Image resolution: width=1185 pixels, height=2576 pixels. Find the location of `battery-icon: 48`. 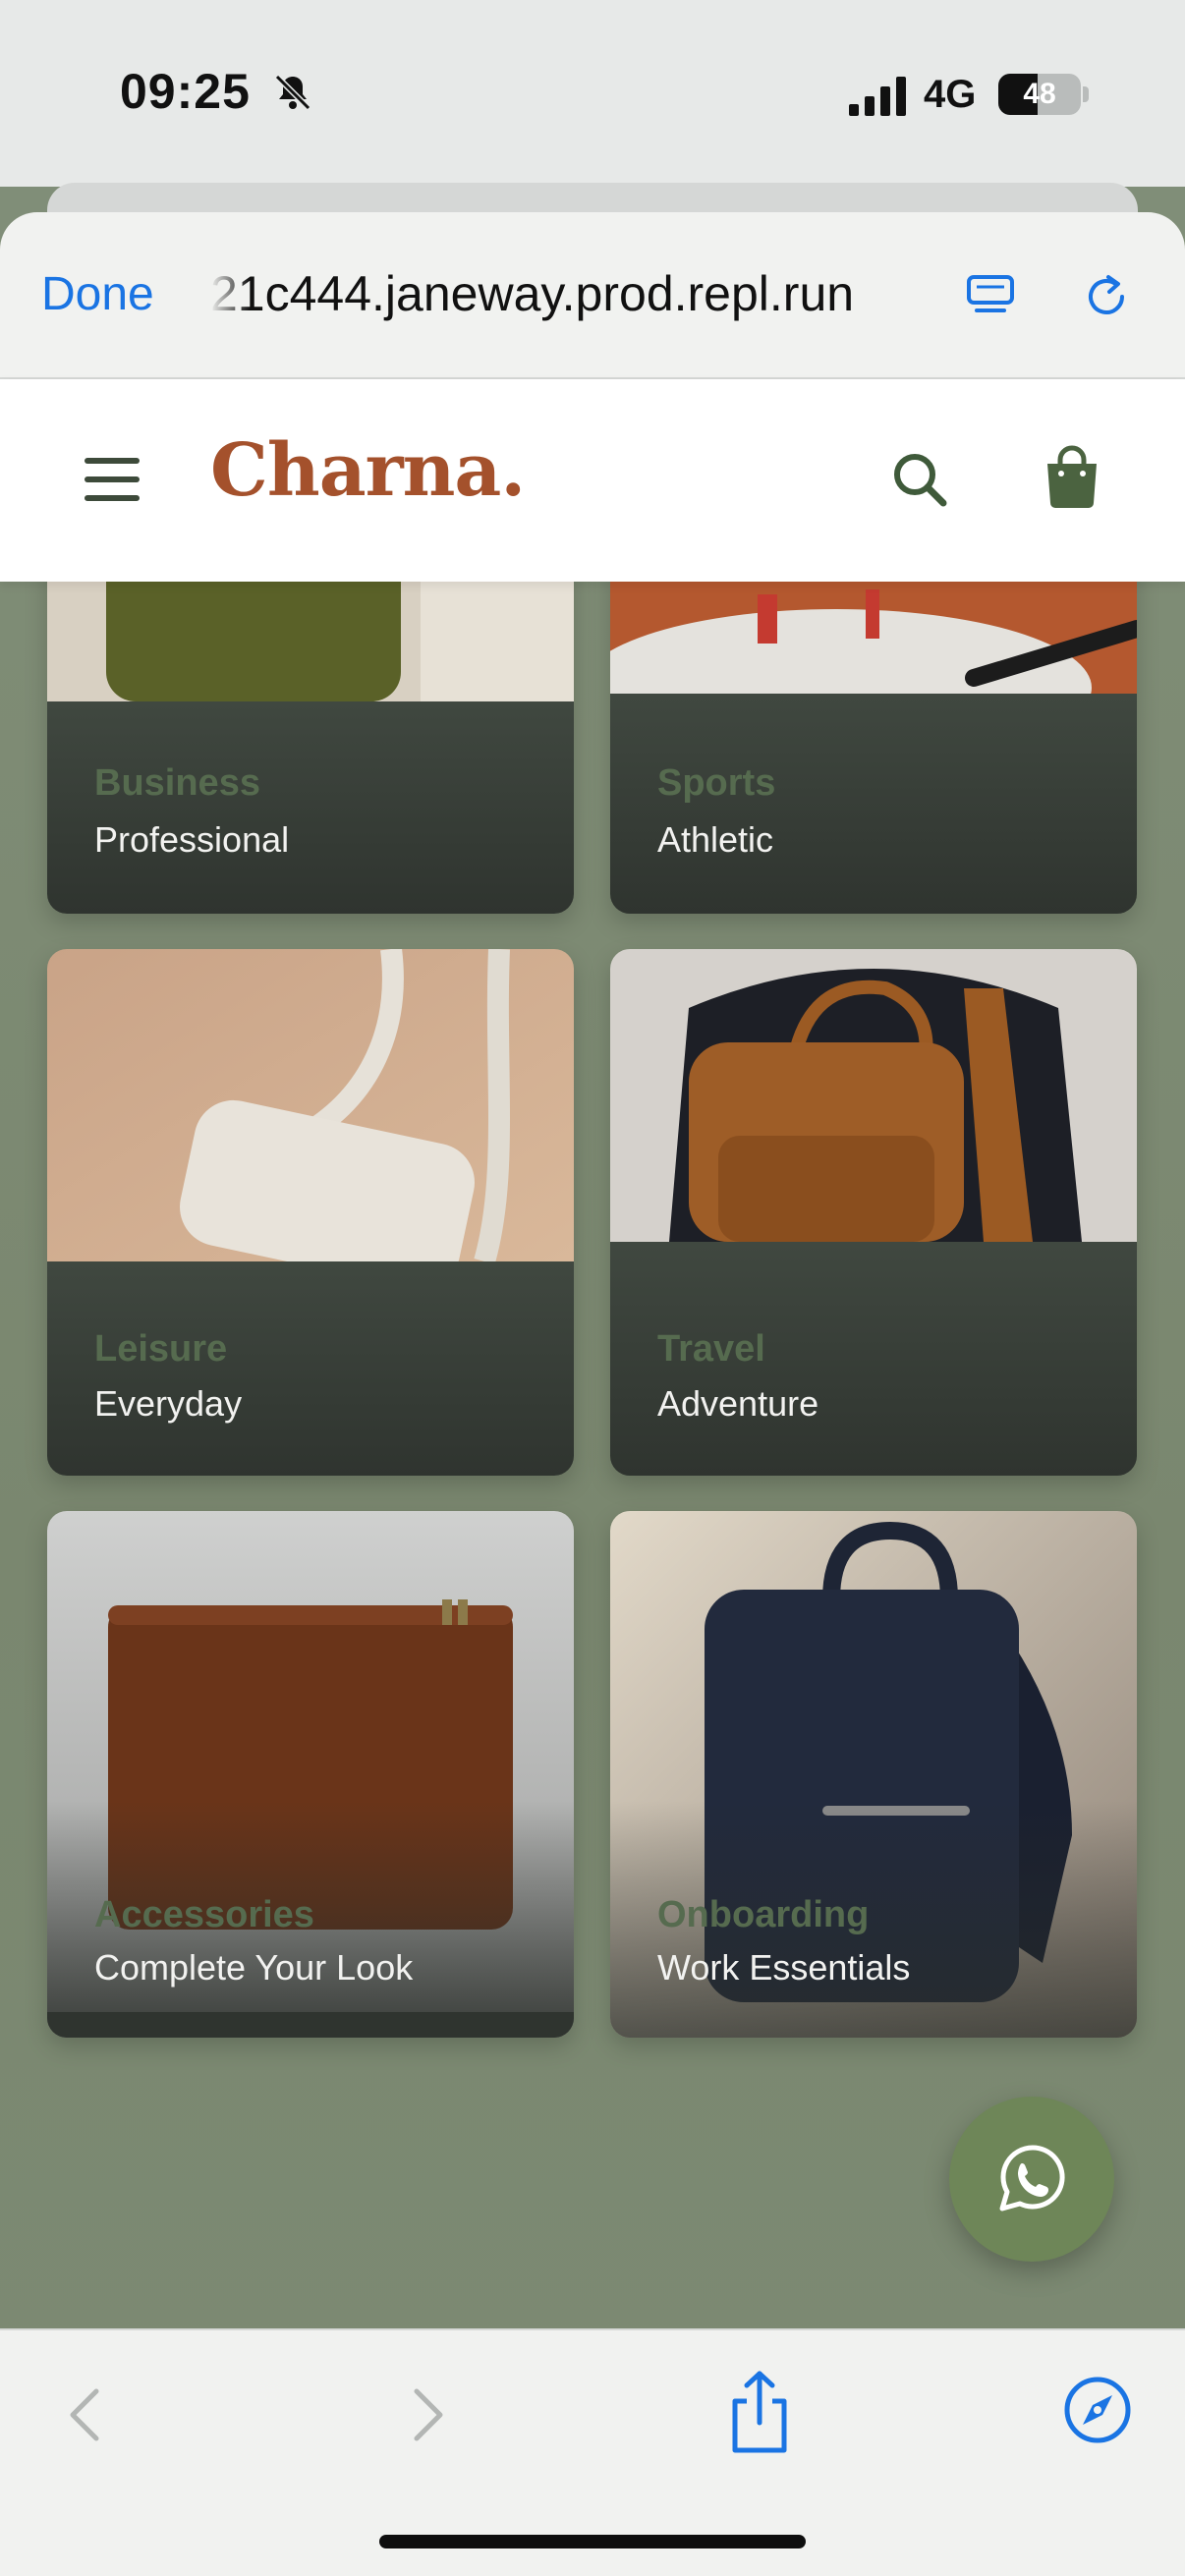

battery-icon: 48 is located at coordinates (1040, 94).